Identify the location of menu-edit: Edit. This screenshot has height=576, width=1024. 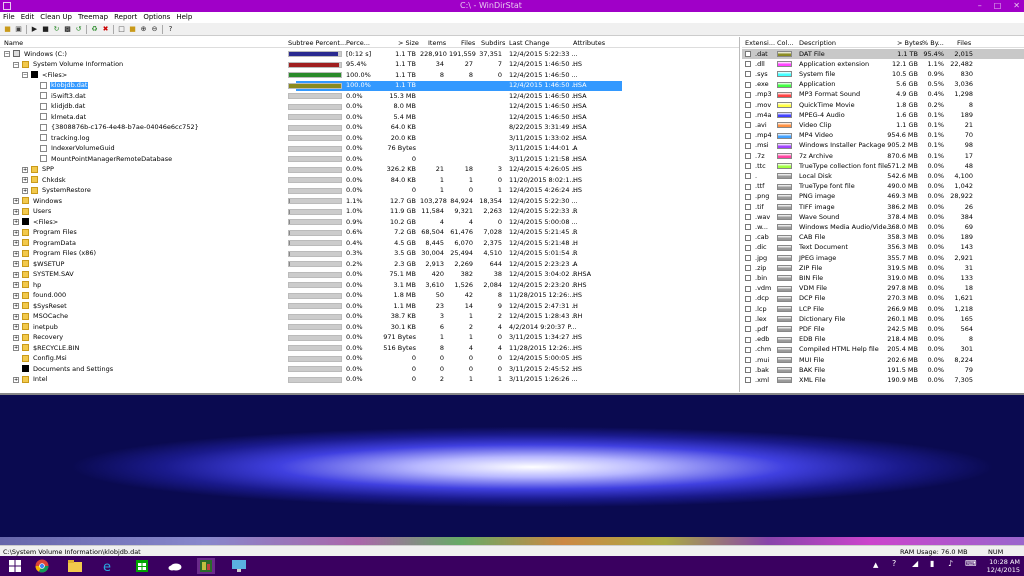
(28, 17).